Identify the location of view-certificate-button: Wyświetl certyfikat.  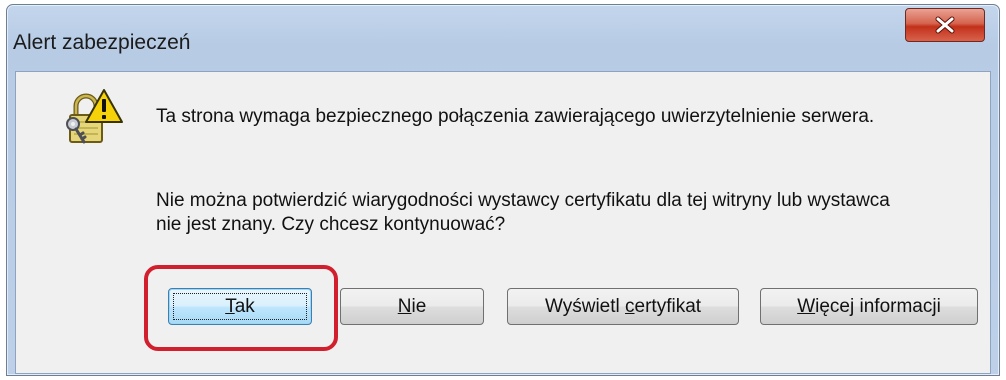
(623, 306).